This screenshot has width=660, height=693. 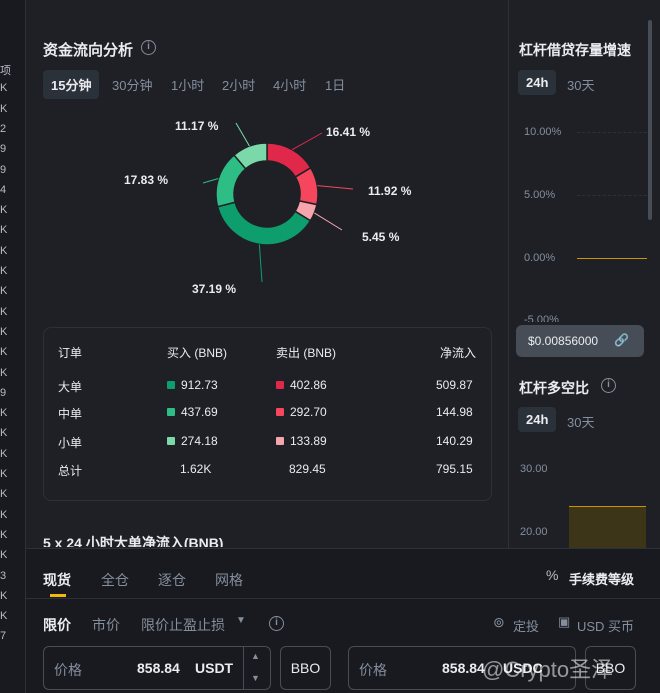 What do you see at coordinates (106, 625) in the screenshot?
I see `order-type-market: 市价` at bounding box center [106, 625].